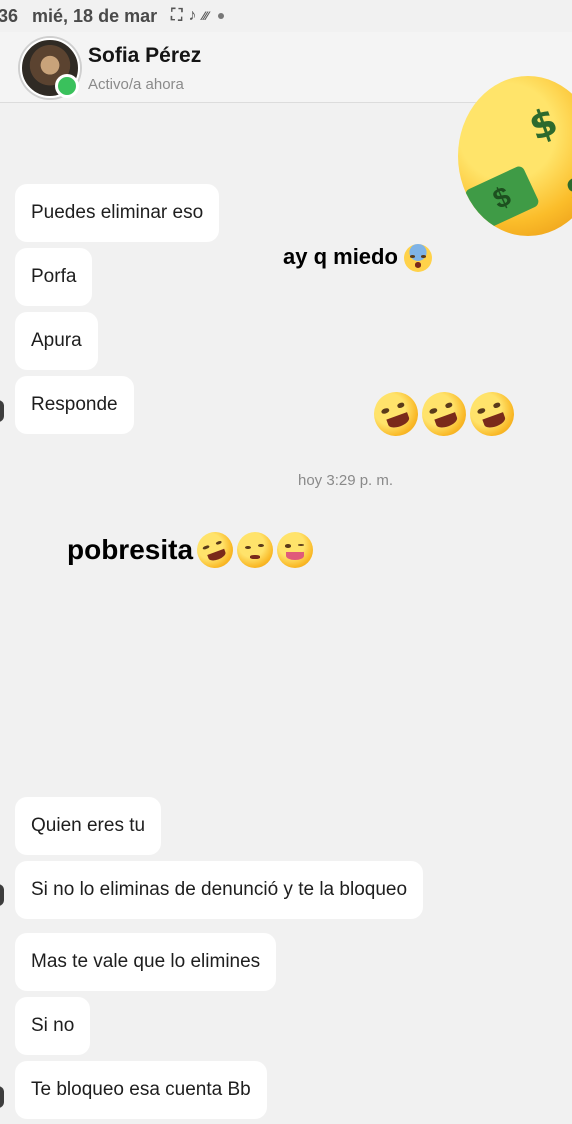  What do you see at coordinates (177, 15) in the screenshot?
I see `screenshot-icon: ⛶` at bounding box center [177, 15].